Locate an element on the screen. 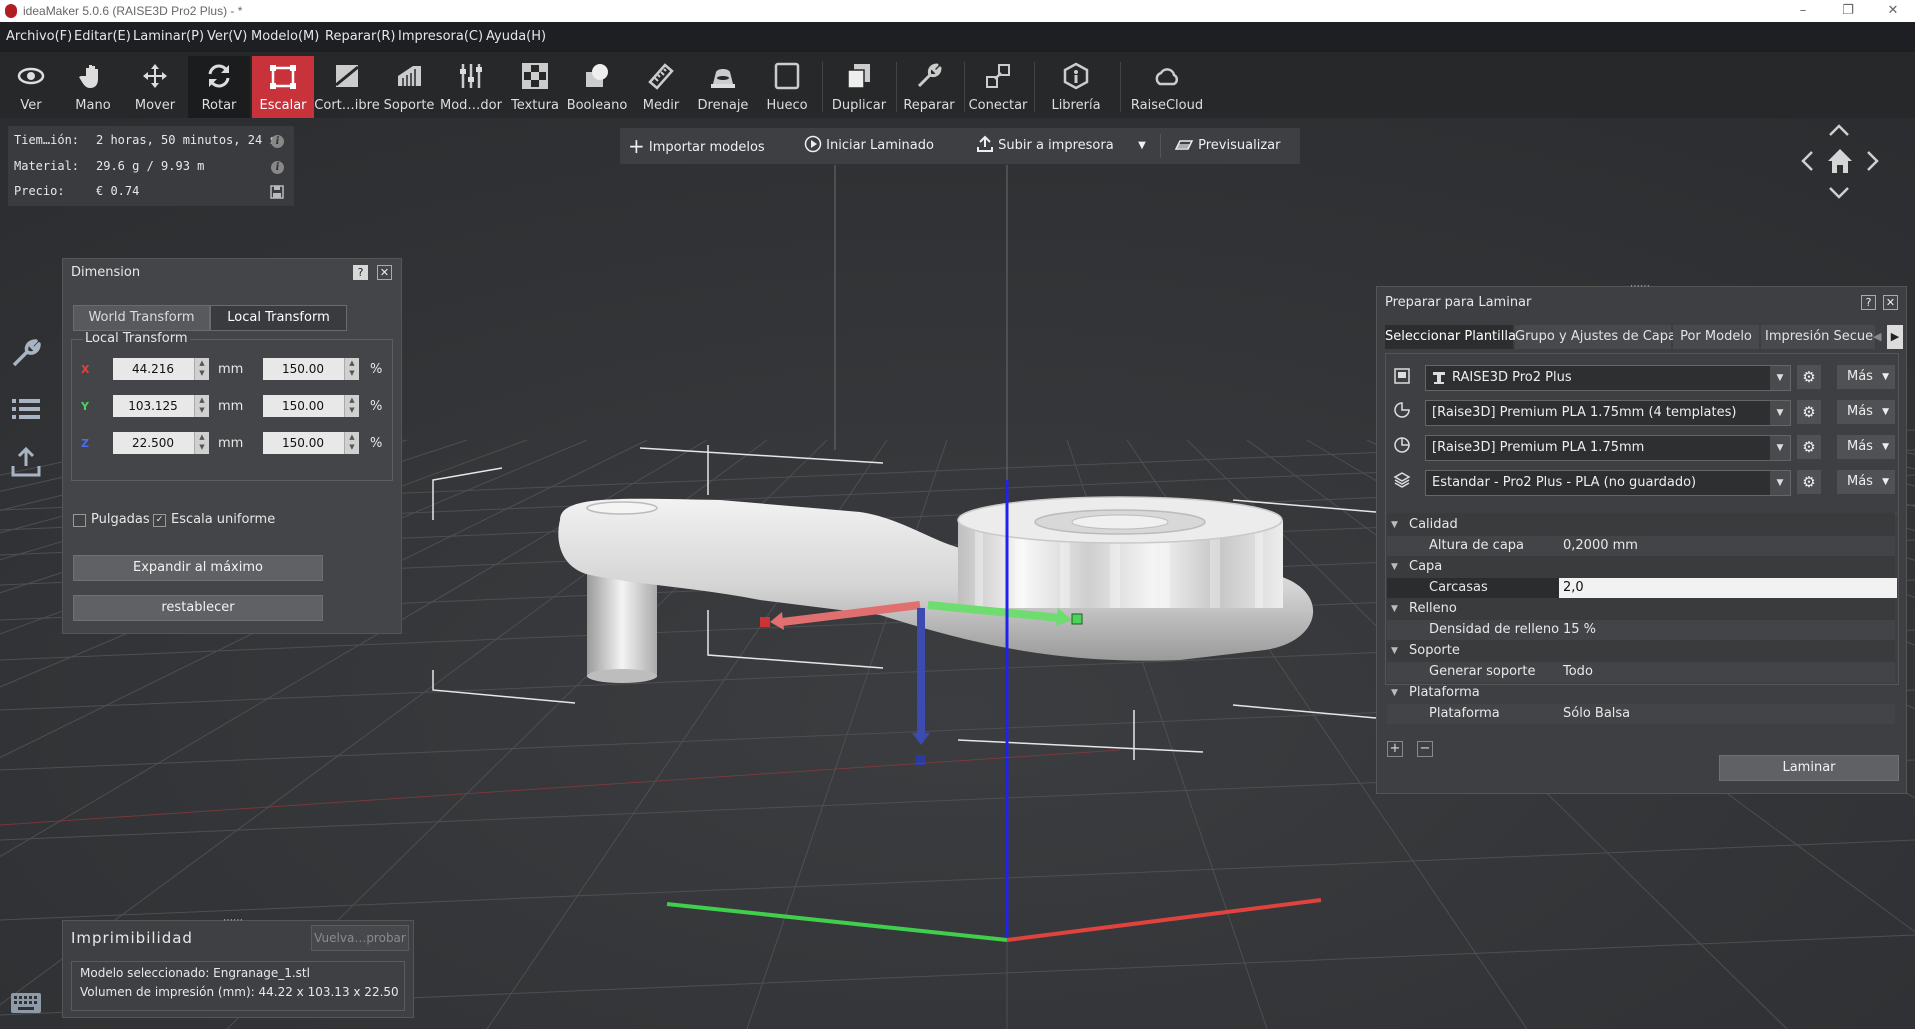 Image resolution: width=1915 pixels, height=1029 pixels. tree-item-densidad: Densidad de relleno 15 % is located at coordinates (1641, 630).